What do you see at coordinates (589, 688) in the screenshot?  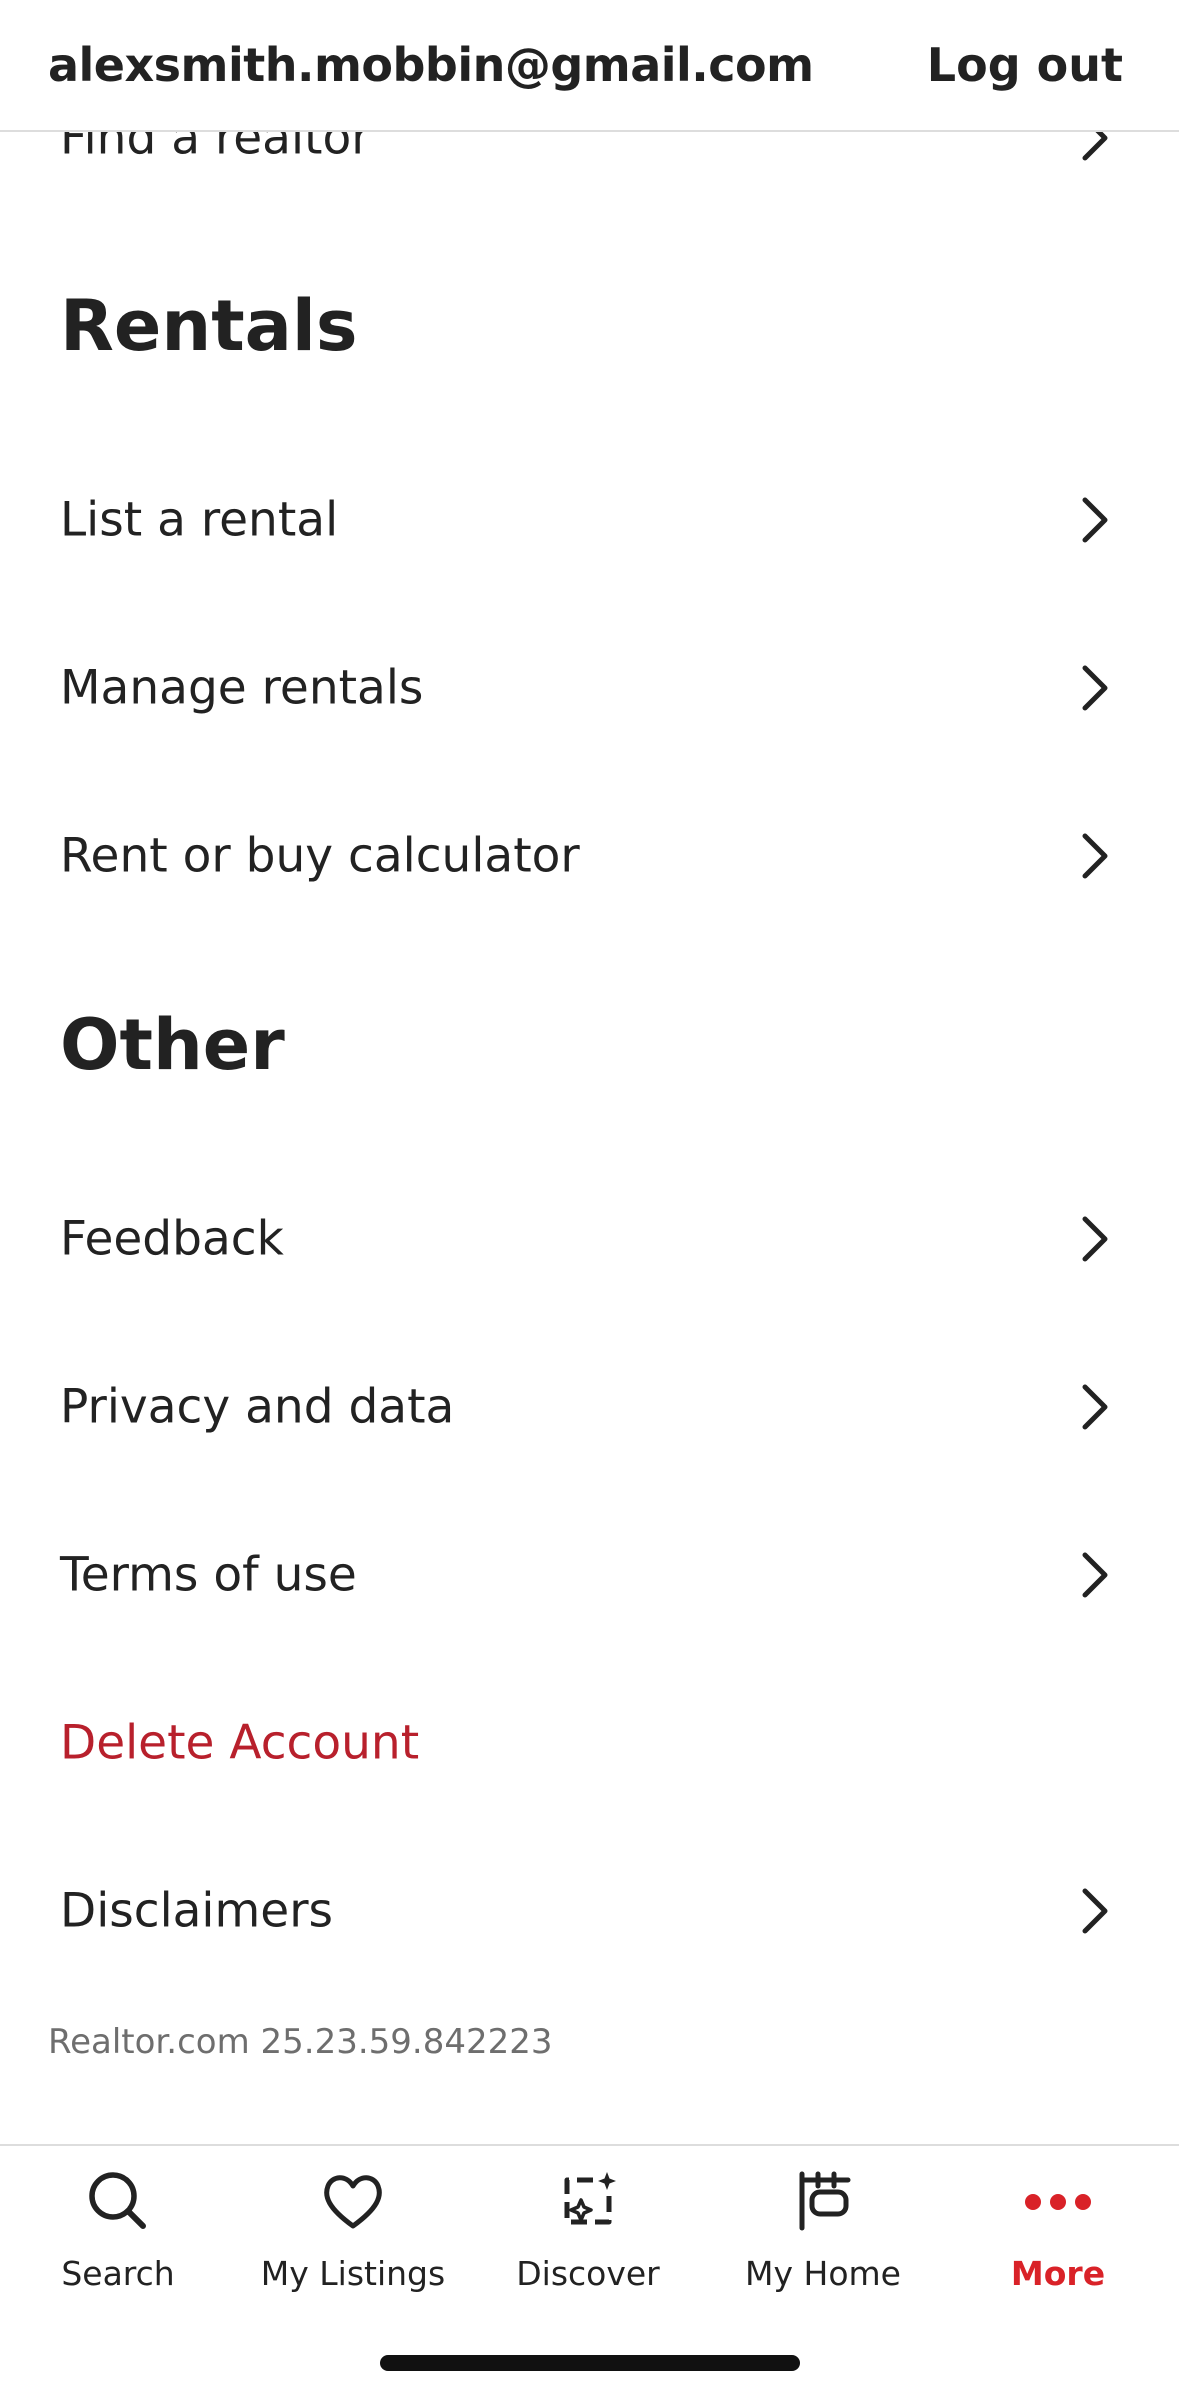 I see `menu-item-manage-rentals: Manage rentals` at bounding box center [589, 688].